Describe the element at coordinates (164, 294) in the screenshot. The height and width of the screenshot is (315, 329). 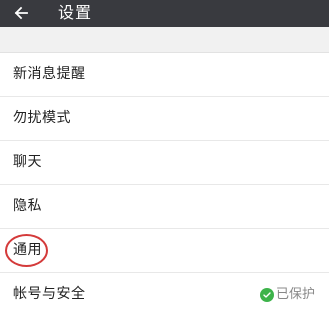
I see `settings-item-account-security: 帐号与安全 已保护` at that location.